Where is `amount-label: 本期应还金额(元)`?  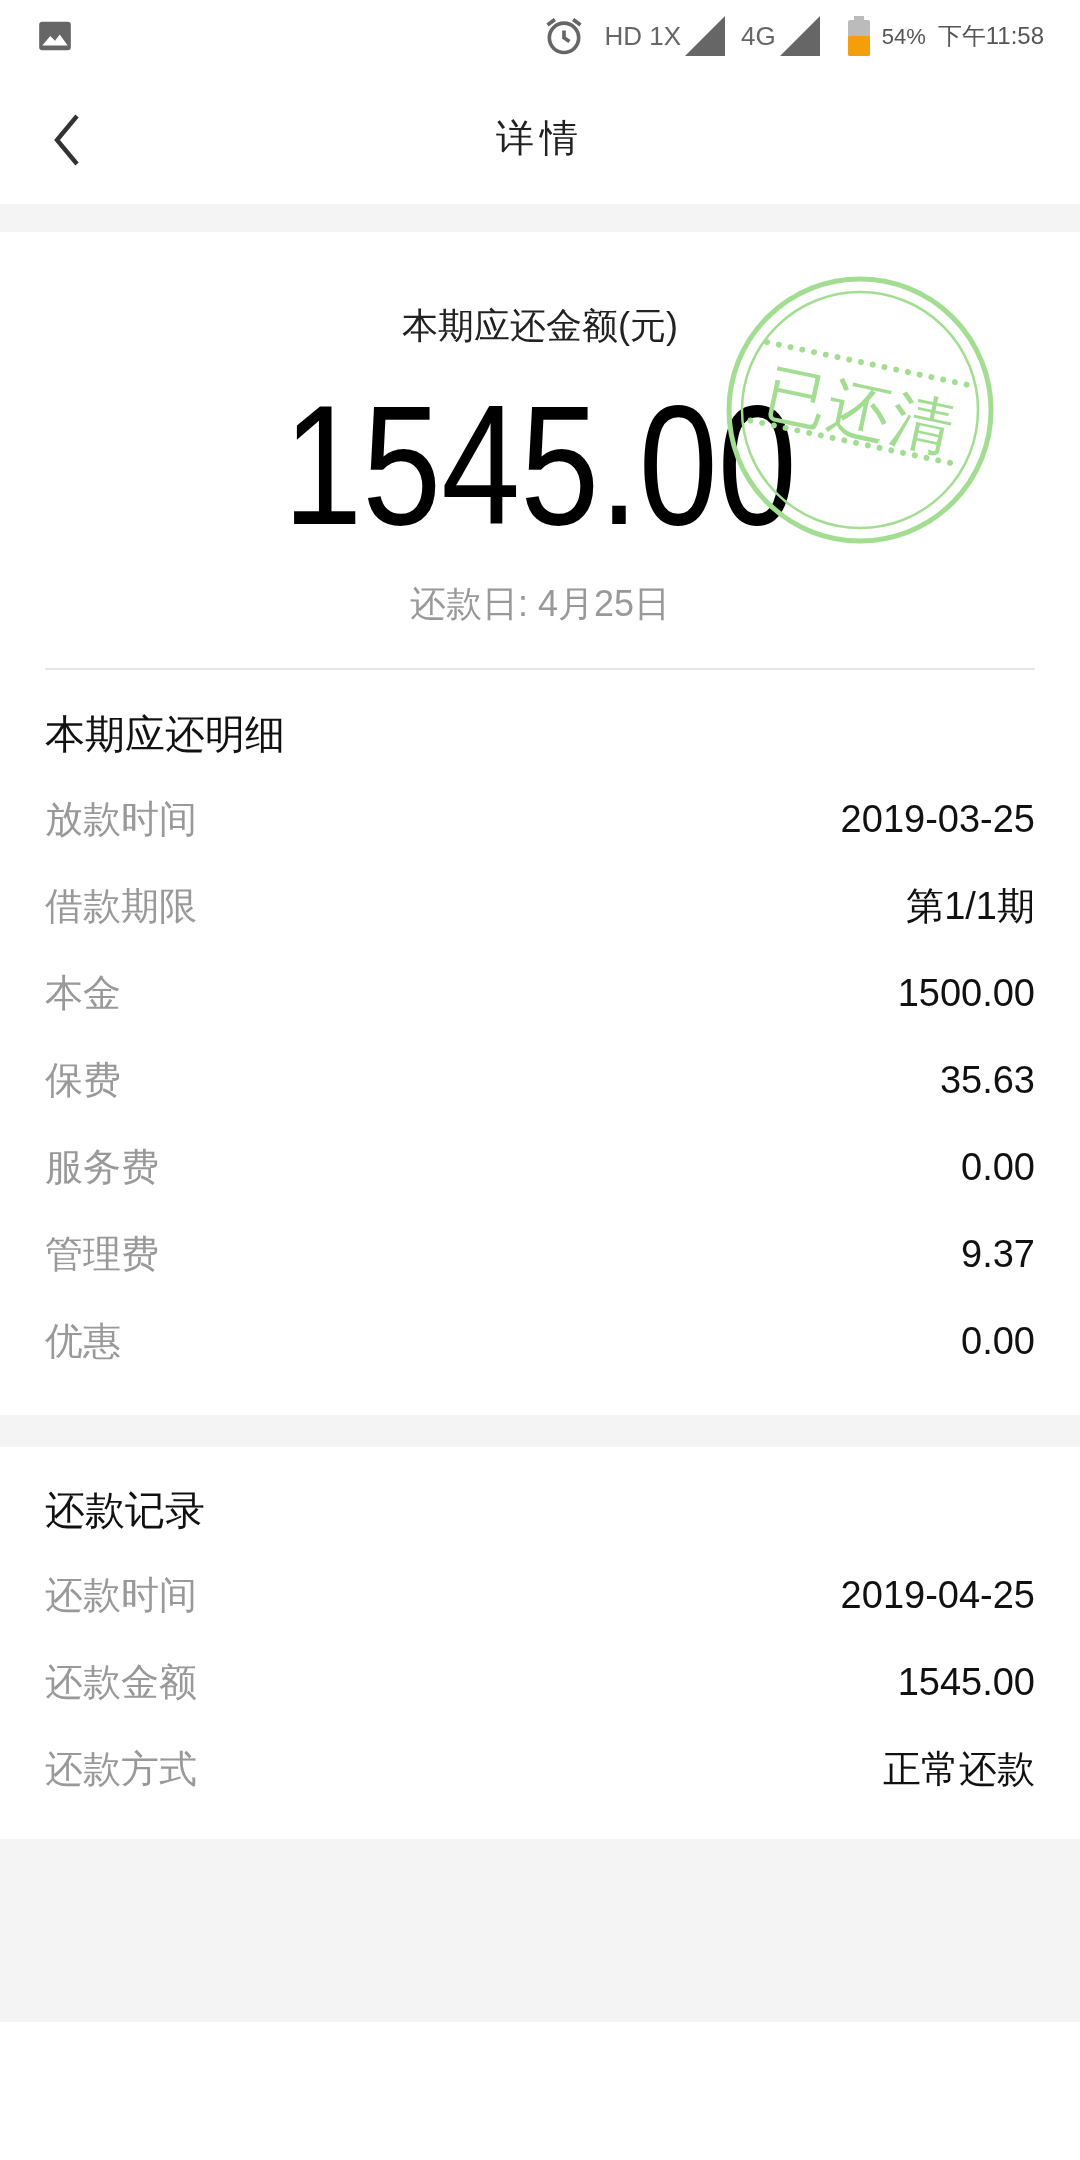
amount-label: 本期应还金额(元) is located at coordinates (540, 326).